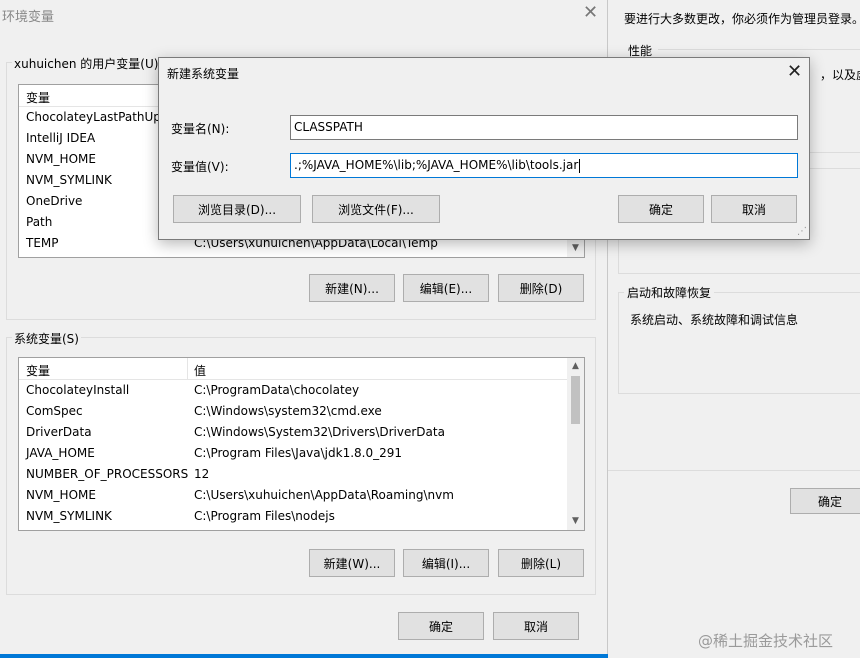  What do you see at coordinates (202, 474) in the screenshot?
I see `variable-value-cell: 12` at bounding box center [202, 474].